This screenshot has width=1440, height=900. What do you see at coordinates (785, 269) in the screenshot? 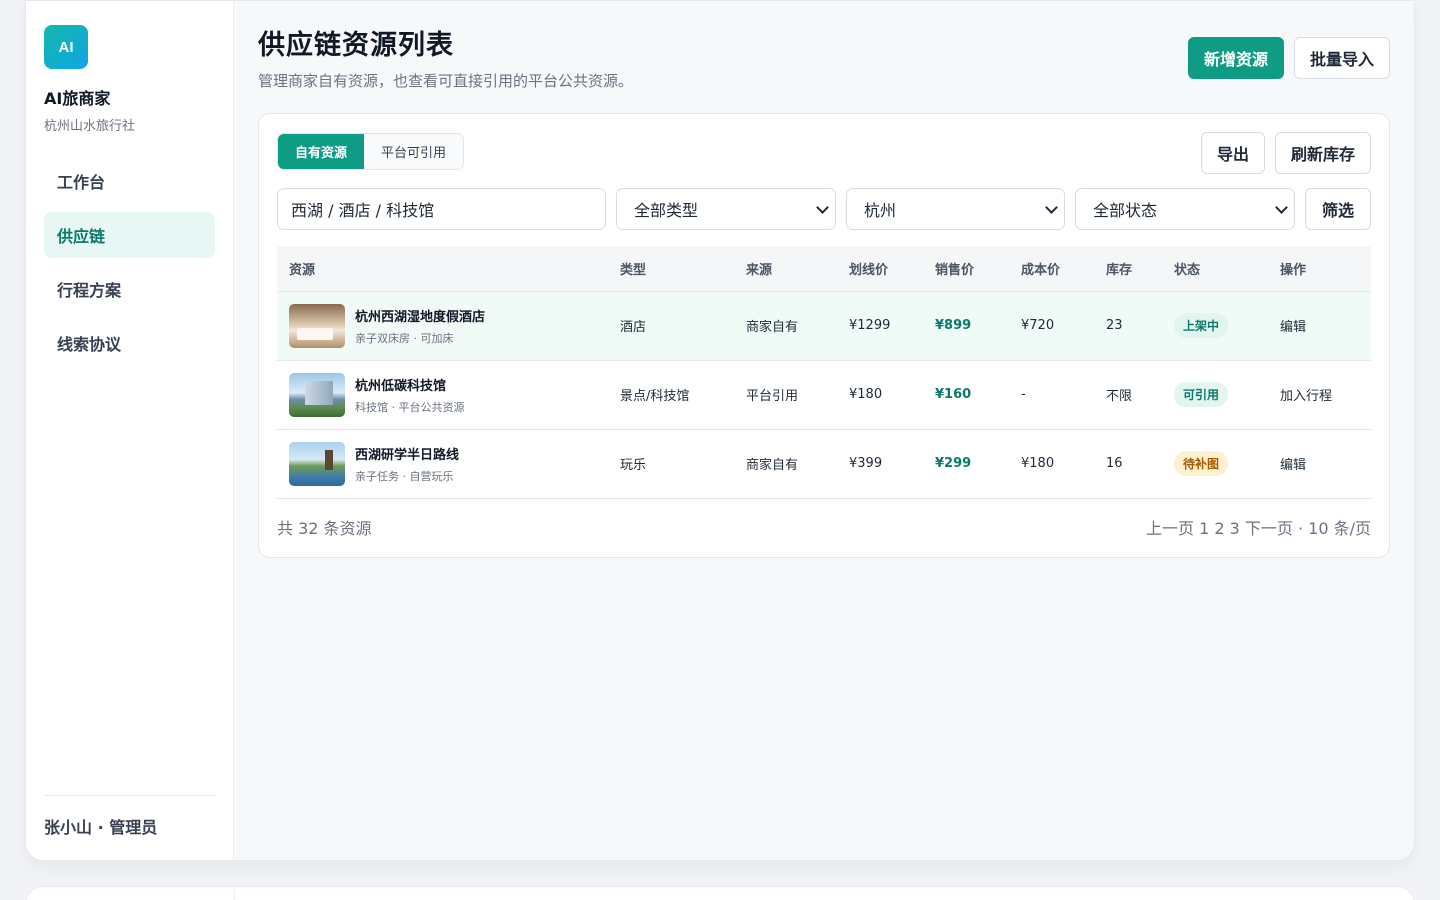
I see `column-header: 来源` at bounding box center [785, 269].